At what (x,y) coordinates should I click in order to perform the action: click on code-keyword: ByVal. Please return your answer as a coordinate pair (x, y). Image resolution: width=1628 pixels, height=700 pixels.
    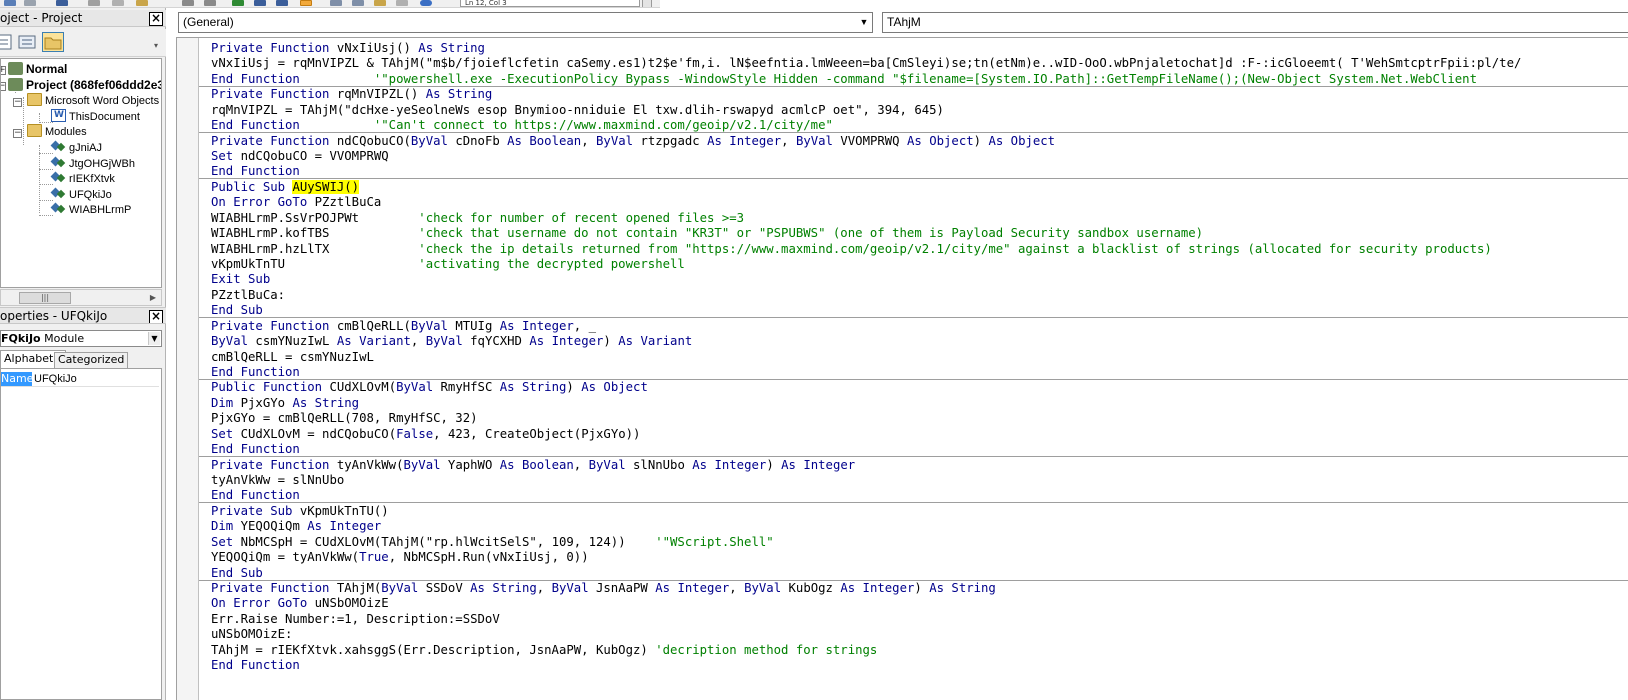
    Looking at the image, I should click on (618, 140).